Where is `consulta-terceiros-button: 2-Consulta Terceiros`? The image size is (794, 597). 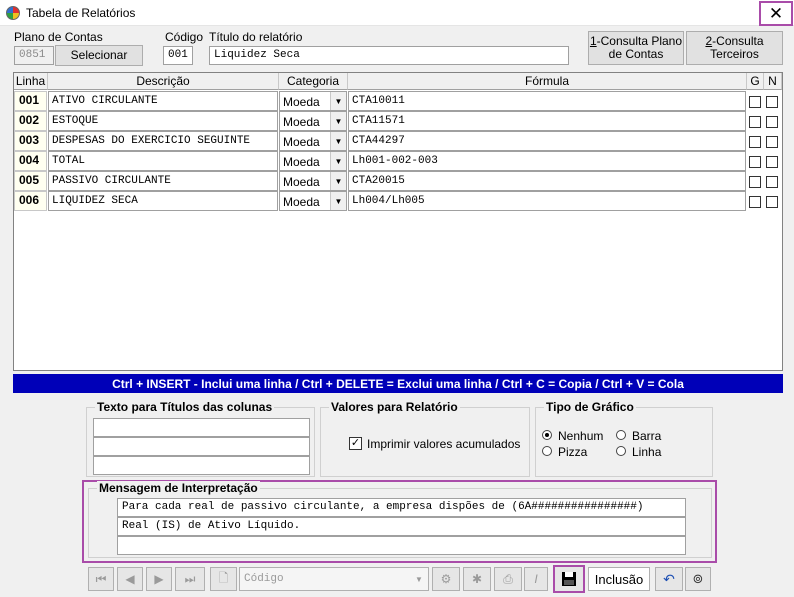
consulta-terceiros-button: 2-Consulta Terceiros is located at coordinates (734, 48).